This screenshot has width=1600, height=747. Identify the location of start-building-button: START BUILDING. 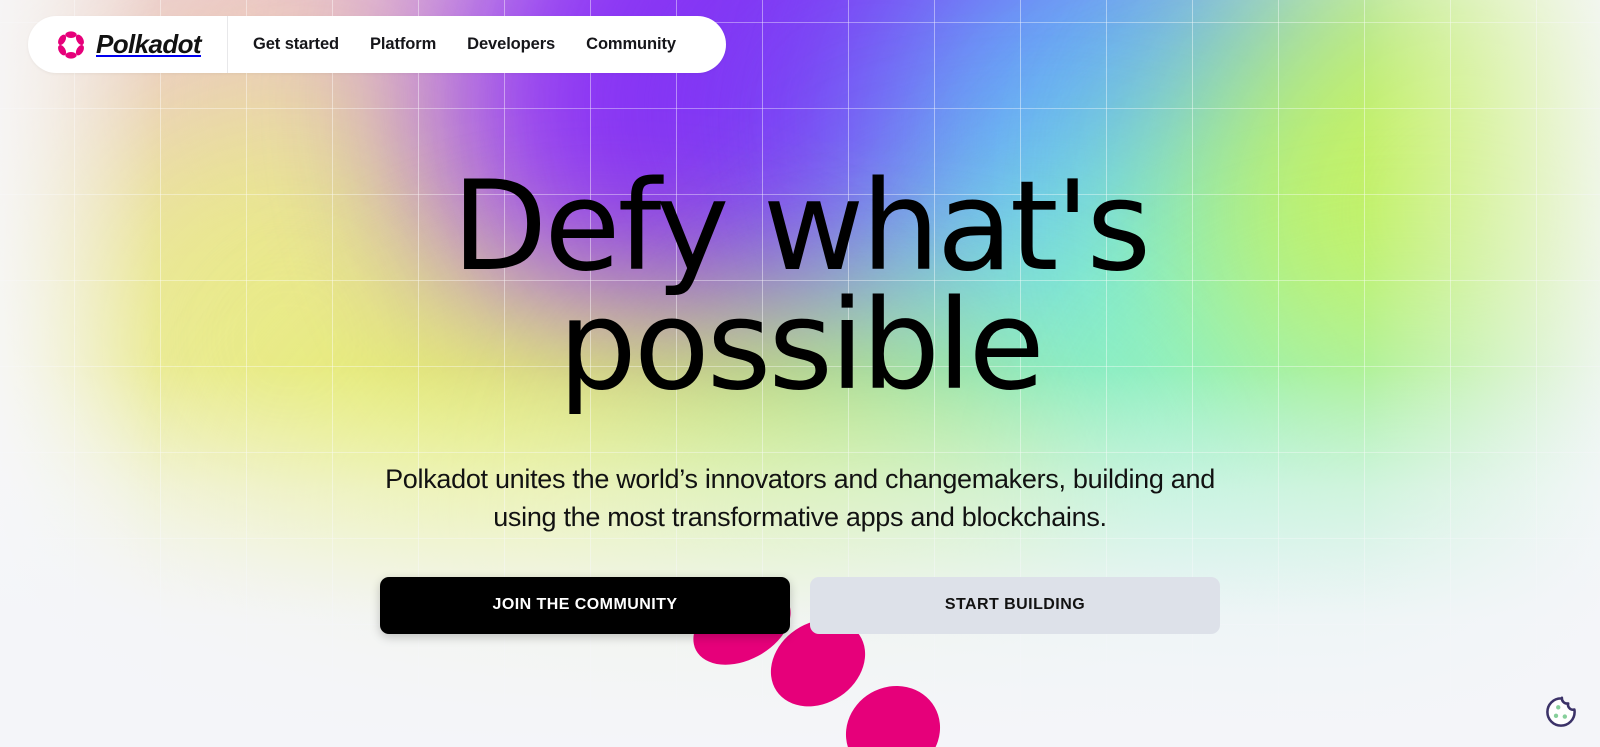
(1015, 605).